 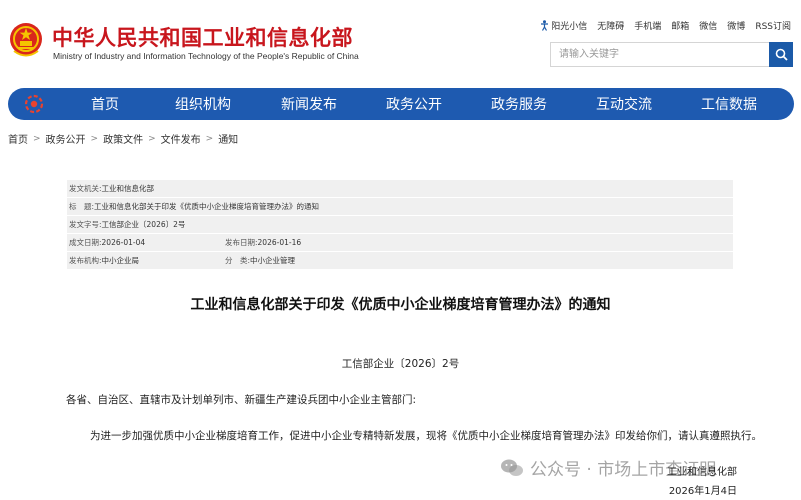 I want to click on toplink-accessibility: 无障碍, so click(x=610, y=25).